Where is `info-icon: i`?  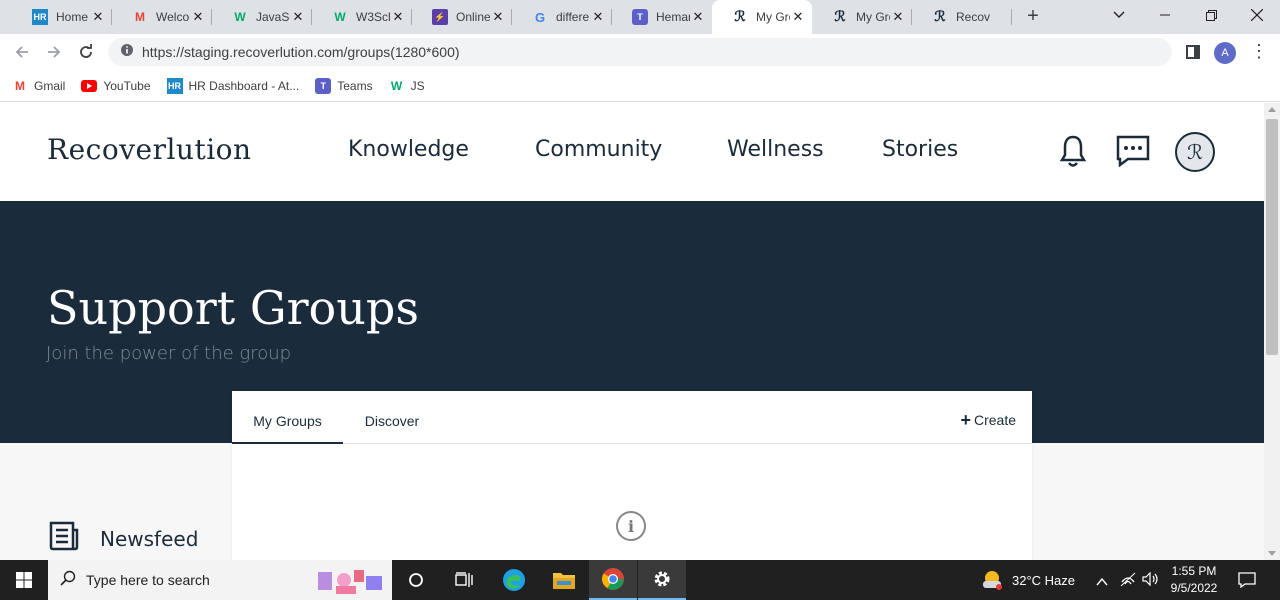 info-icon: i is located at coordinates (631, 526).